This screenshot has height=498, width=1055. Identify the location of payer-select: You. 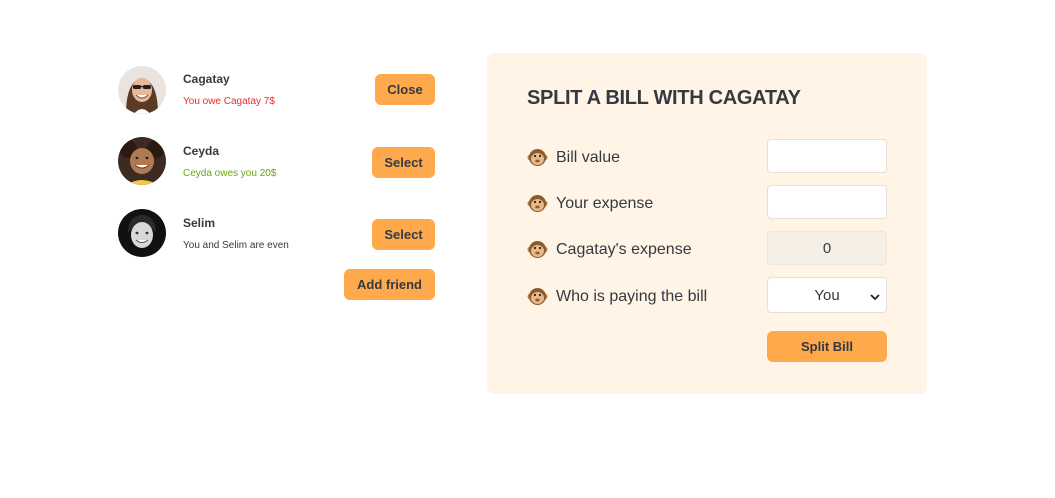
(827, 295).